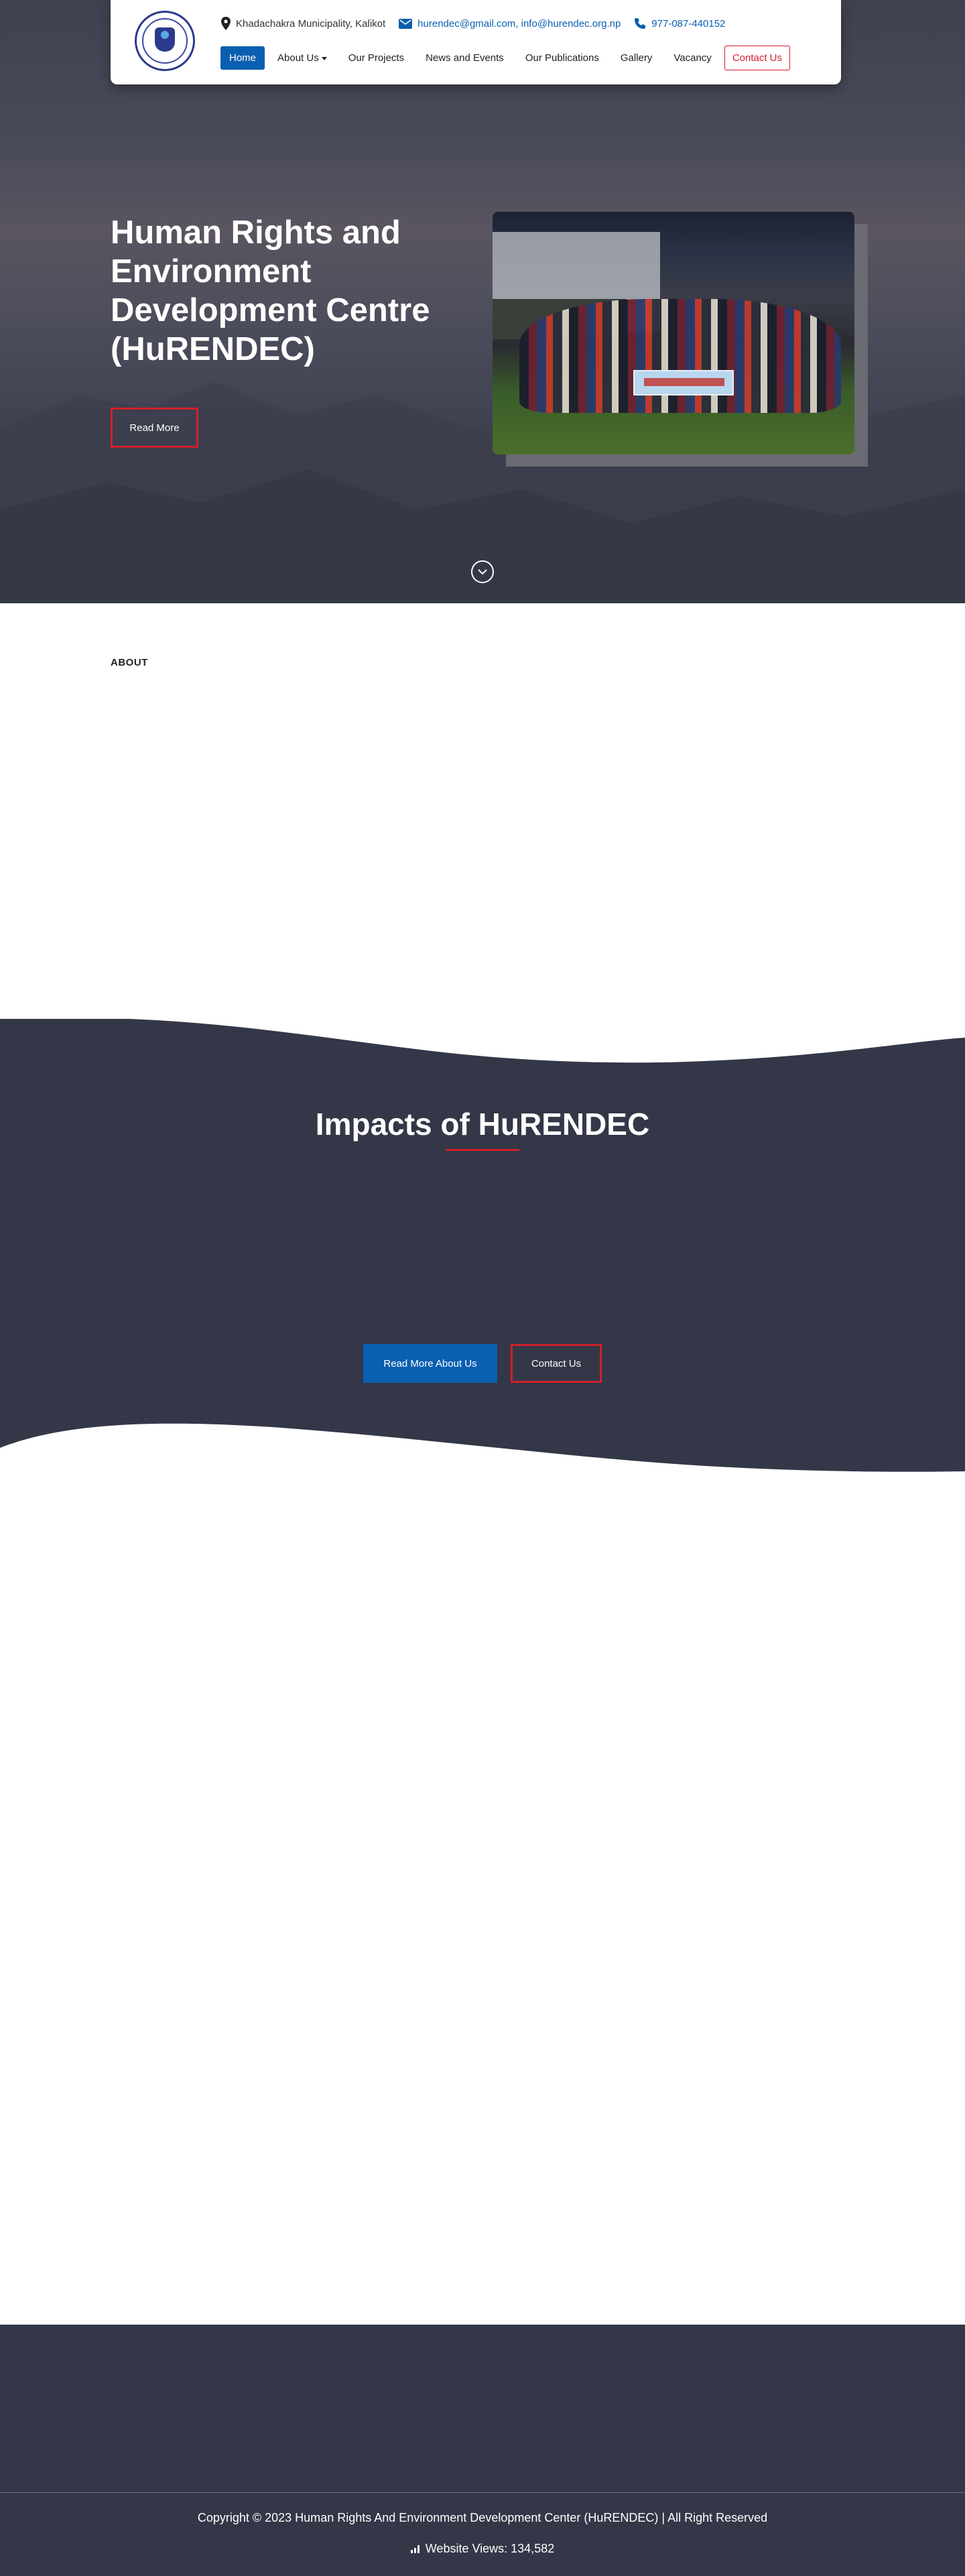 Image resolution: width=965 pixels, height=2576 pixels. Describe the element at coordinates (430, 1363) in the screenshot. I see `read-more-about-us-button: Read More About Us` at that location.